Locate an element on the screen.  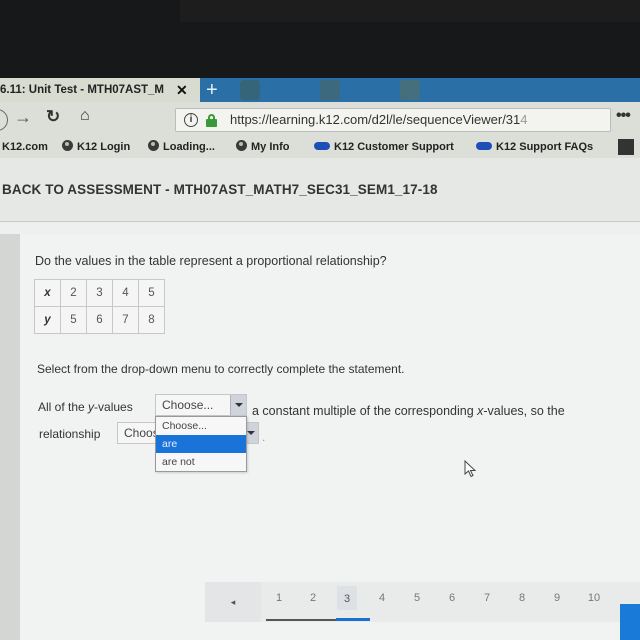
monitor-bezel is located at coordinates (320, 39).